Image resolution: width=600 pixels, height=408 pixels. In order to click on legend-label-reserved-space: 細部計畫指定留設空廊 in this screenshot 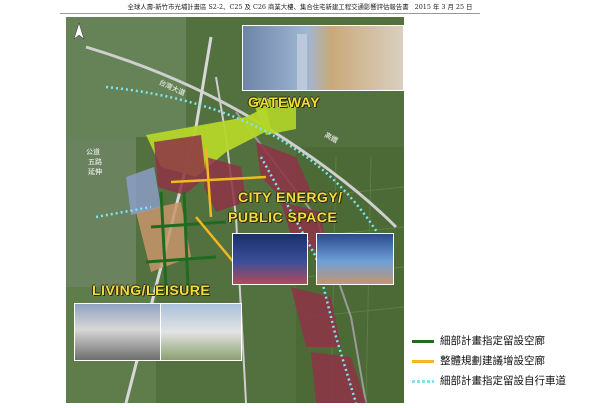, I will do `click(492, 341)`.